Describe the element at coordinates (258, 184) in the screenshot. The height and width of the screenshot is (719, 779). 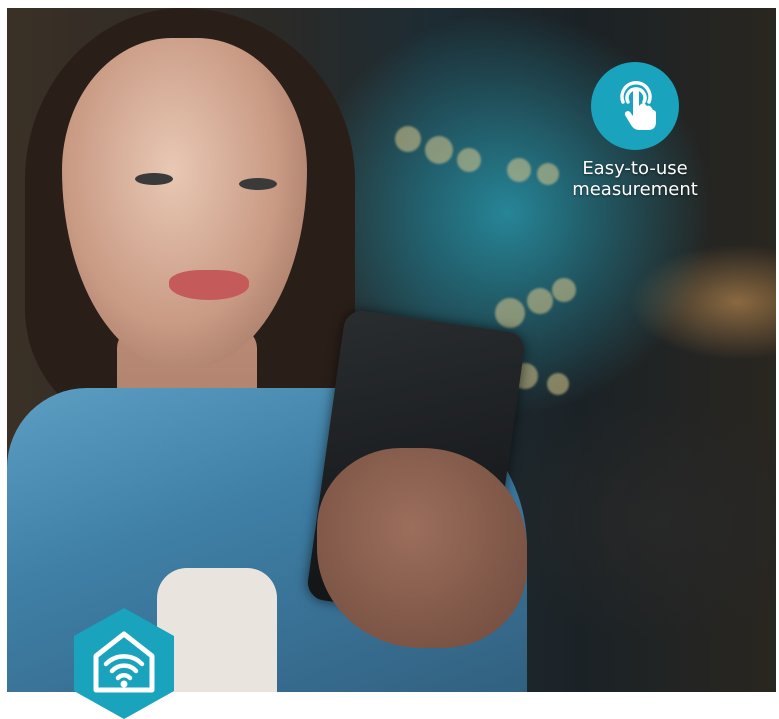
I see `right-eye` at that location.